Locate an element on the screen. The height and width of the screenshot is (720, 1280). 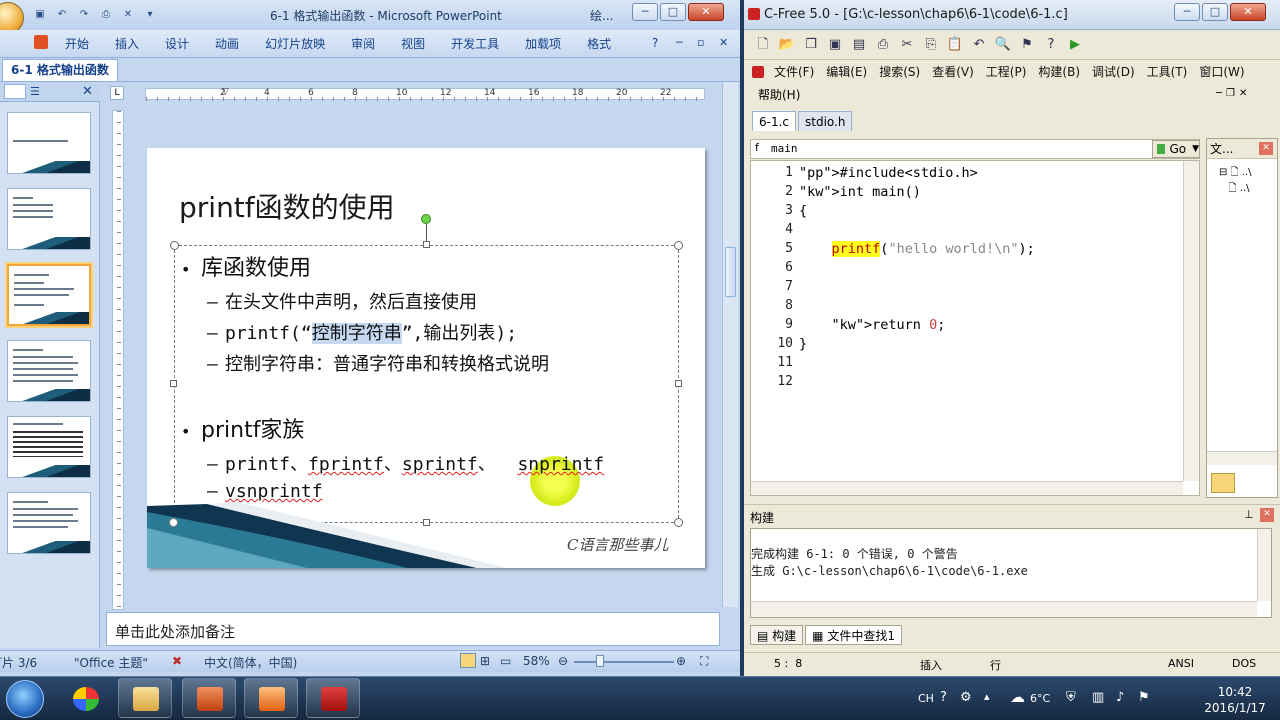
zoom-level: 58% is located at coordinates (536, 661).